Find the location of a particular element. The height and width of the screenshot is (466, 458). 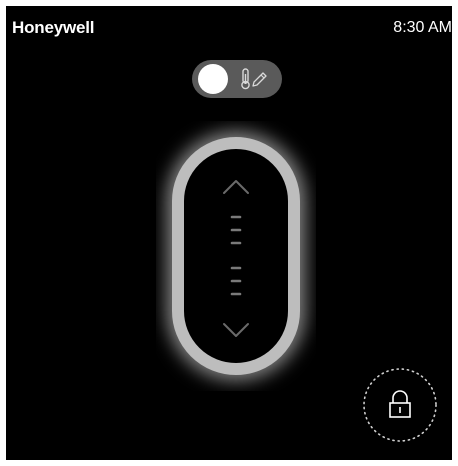

toggle-knob is located at coordinates (213, 79).